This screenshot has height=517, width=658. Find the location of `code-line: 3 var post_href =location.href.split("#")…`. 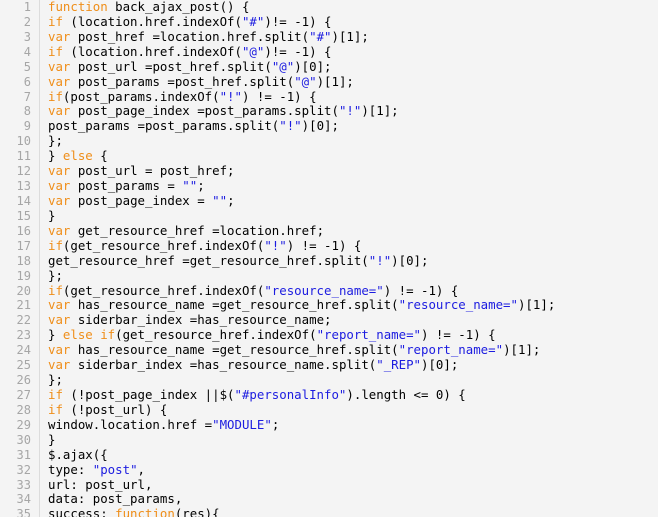

code-line: 3 var post_href =location.href.split("#")… is located at coordinates (329, 37).